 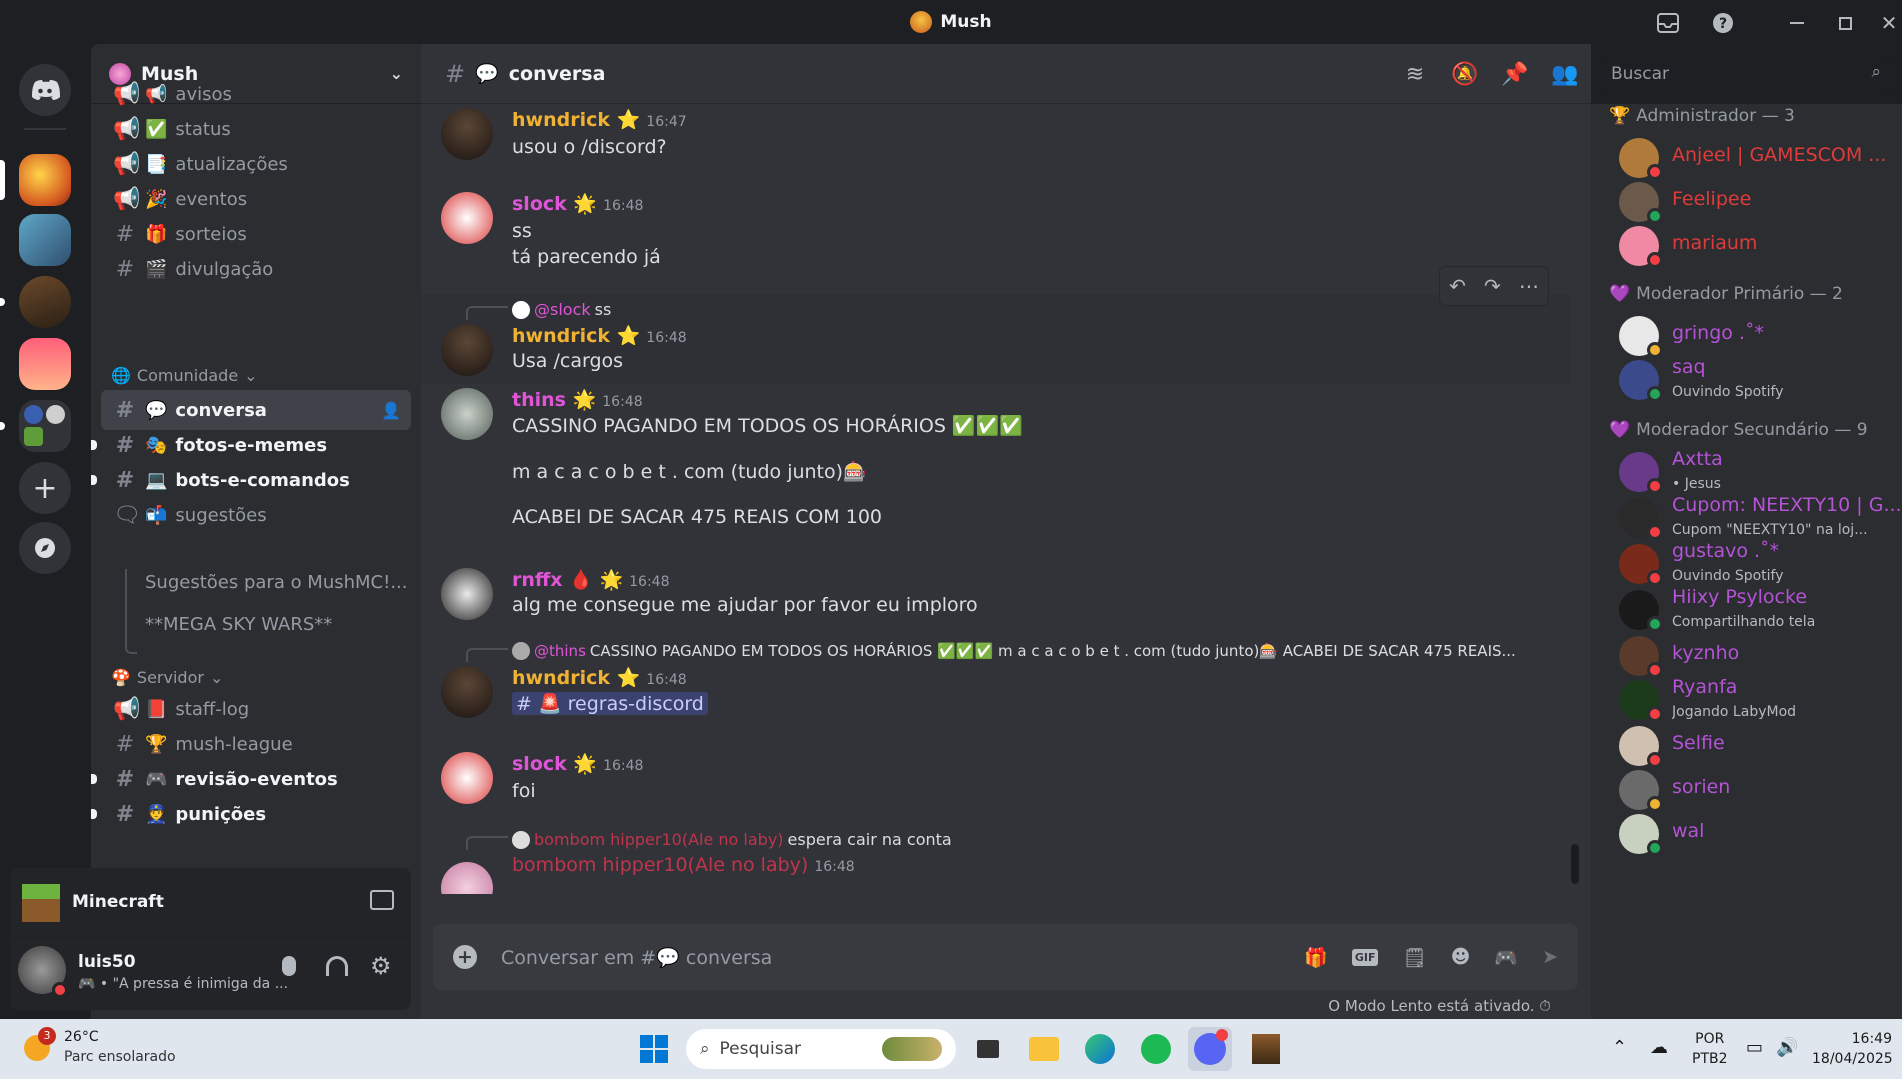 I want to click on add-attachment-icon: +, so click(x=465, y=957).